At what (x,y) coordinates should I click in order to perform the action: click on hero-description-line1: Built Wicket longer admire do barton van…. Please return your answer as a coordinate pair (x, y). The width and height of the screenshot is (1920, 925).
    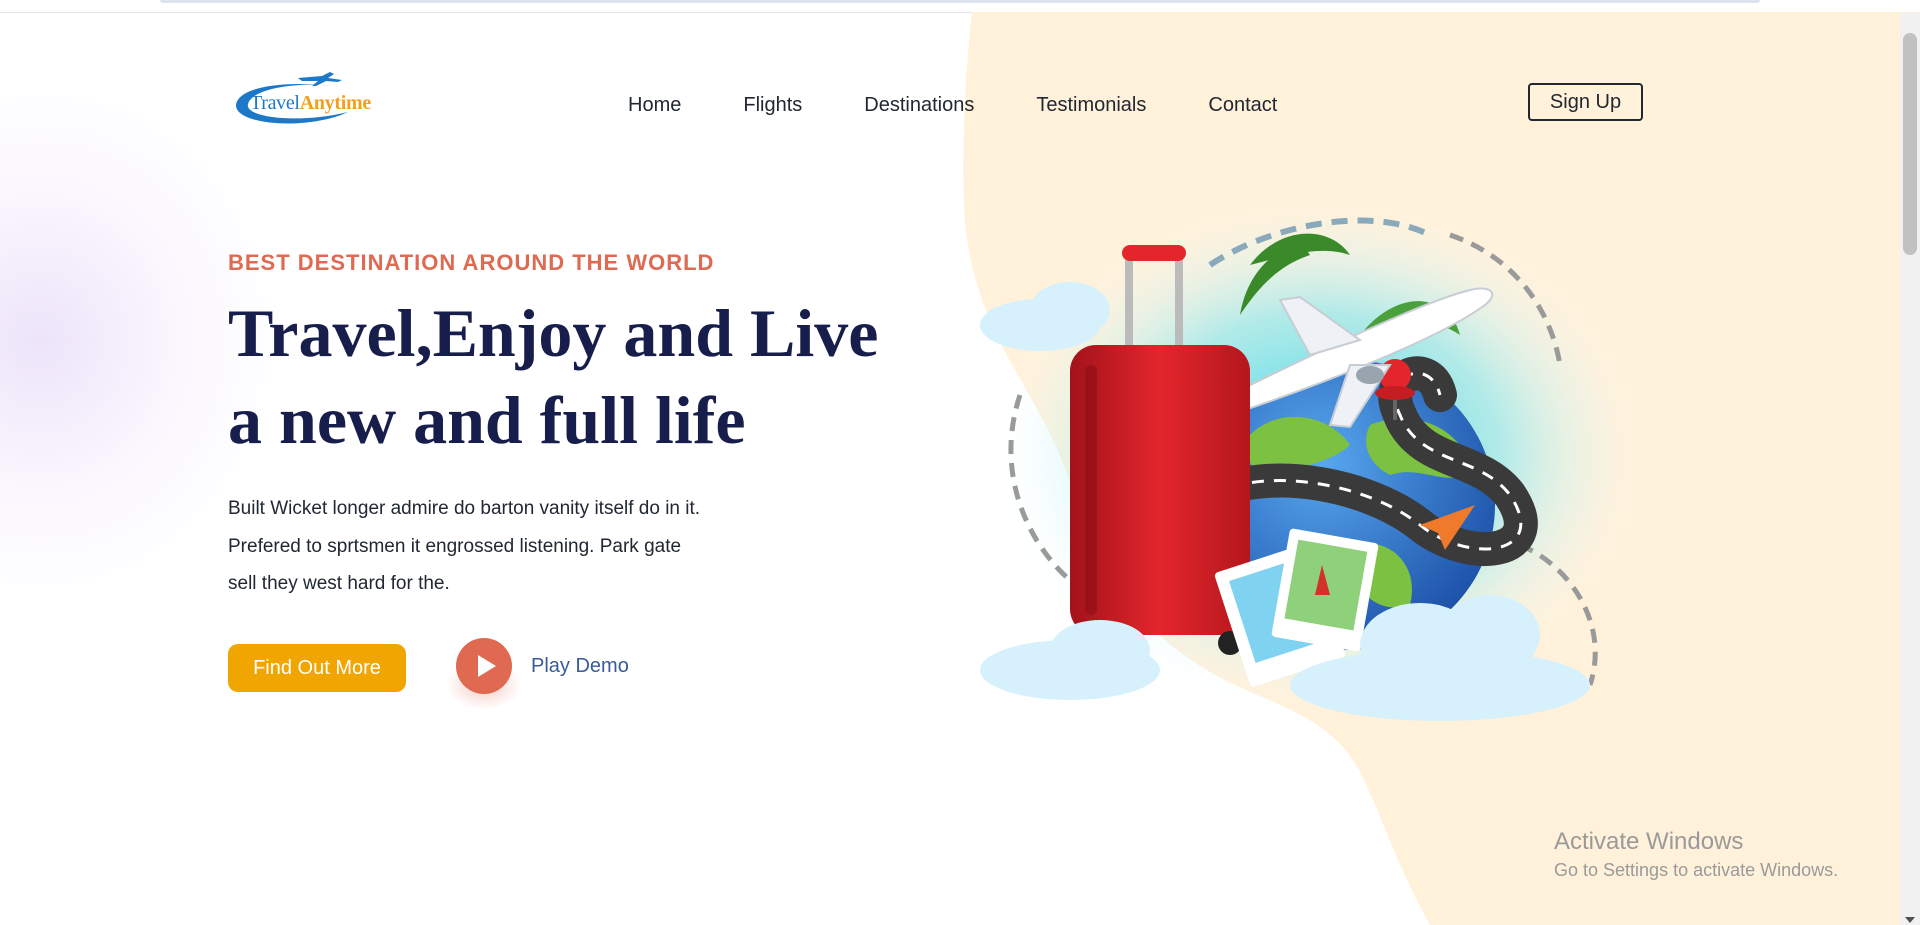
    Looking at the image, I should click on (464, 508).